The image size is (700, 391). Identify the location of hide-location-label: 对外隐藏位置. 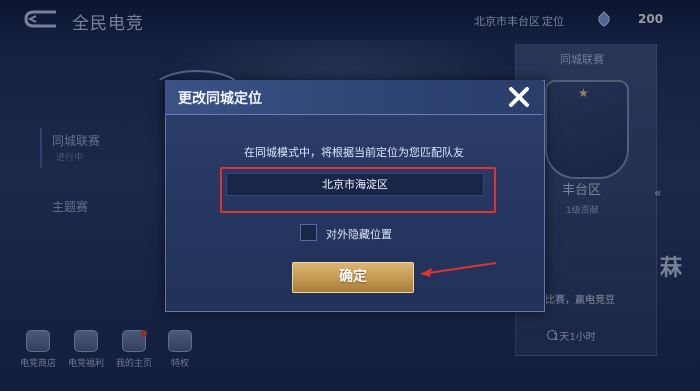
(359, 234).